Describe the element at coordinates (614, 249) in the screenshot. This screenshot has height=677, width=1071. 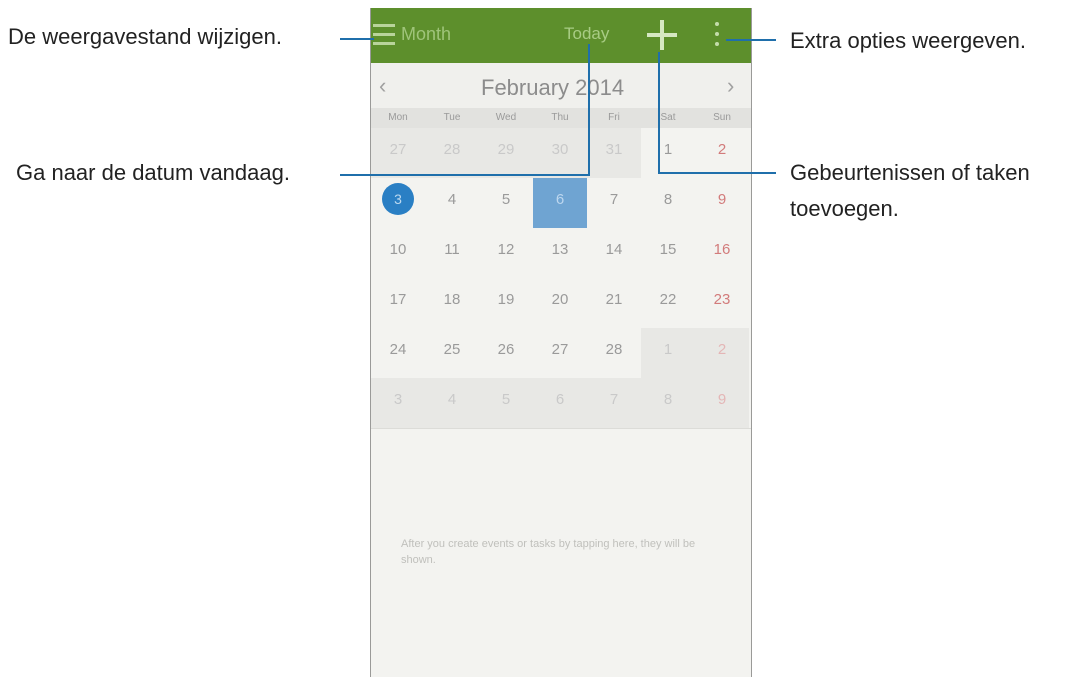
I see `day-number: 14` at that location.